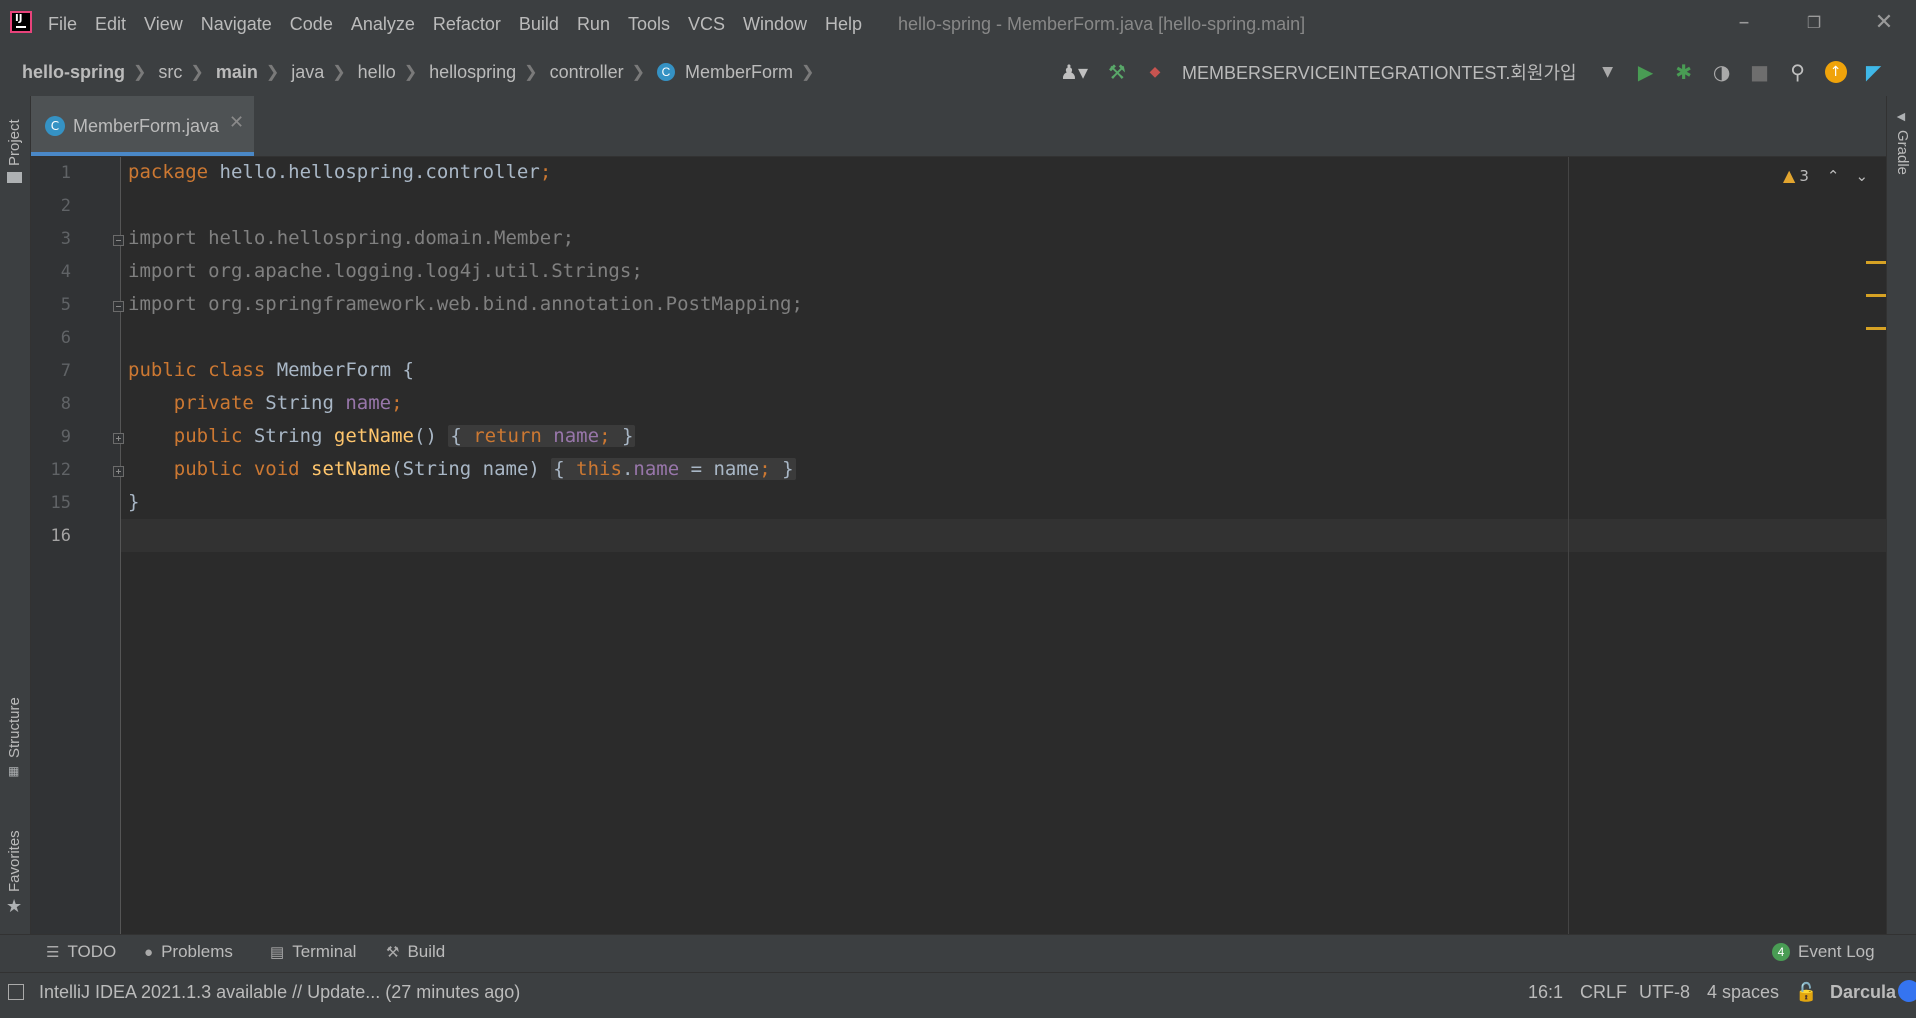 Image resolution: width=1916 pixels, height=1018 pixels. I want to click on caret-position: 16:1, so click(1545, 992).